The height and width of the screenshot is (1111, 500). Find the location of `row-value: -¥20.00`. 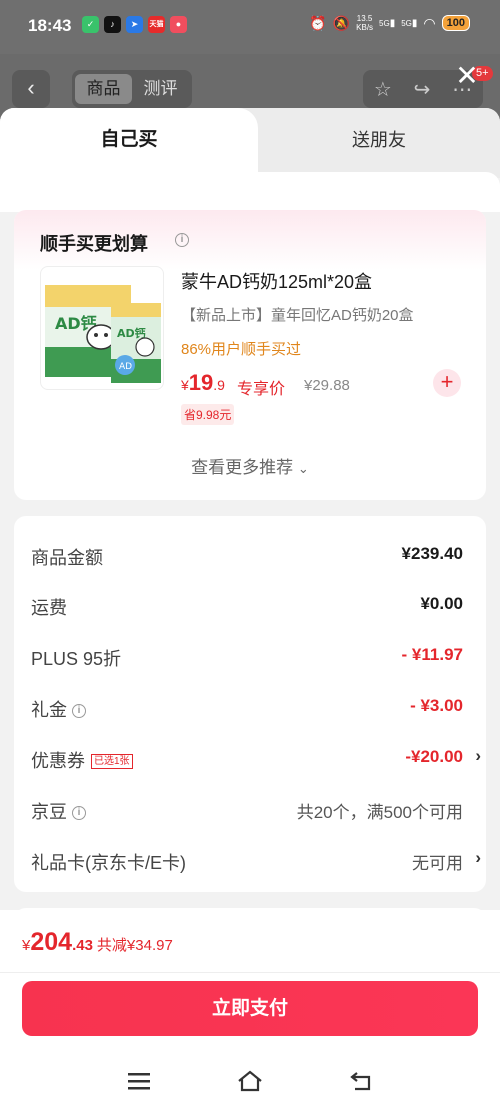

row-value: -¥20.00 is located at coordinates (434, 756).